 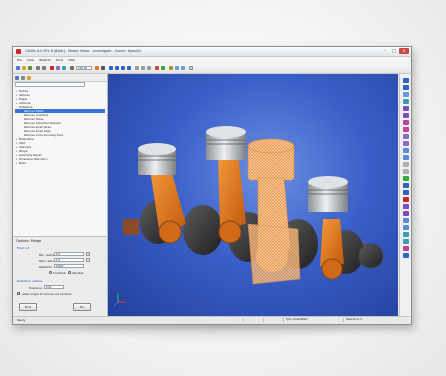 I want to click on menu-view: View, so click(x=30, y=60).